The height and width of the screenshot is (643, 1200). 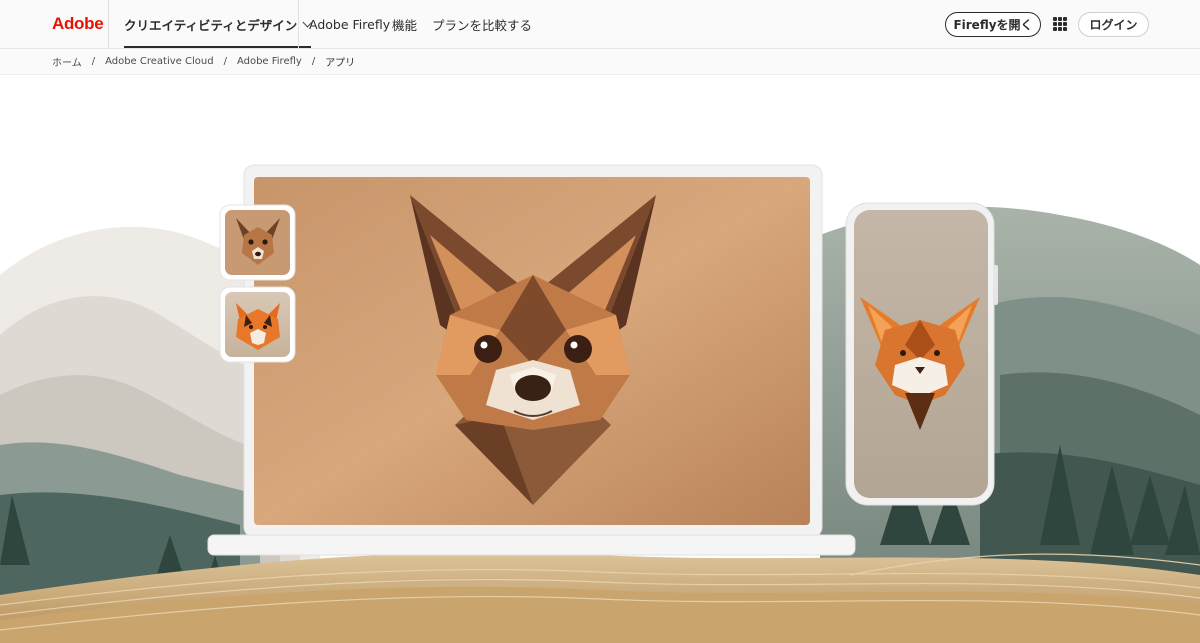 I want to click on nav-item-label: Adobe Firefly, so click(x=350, y=24).